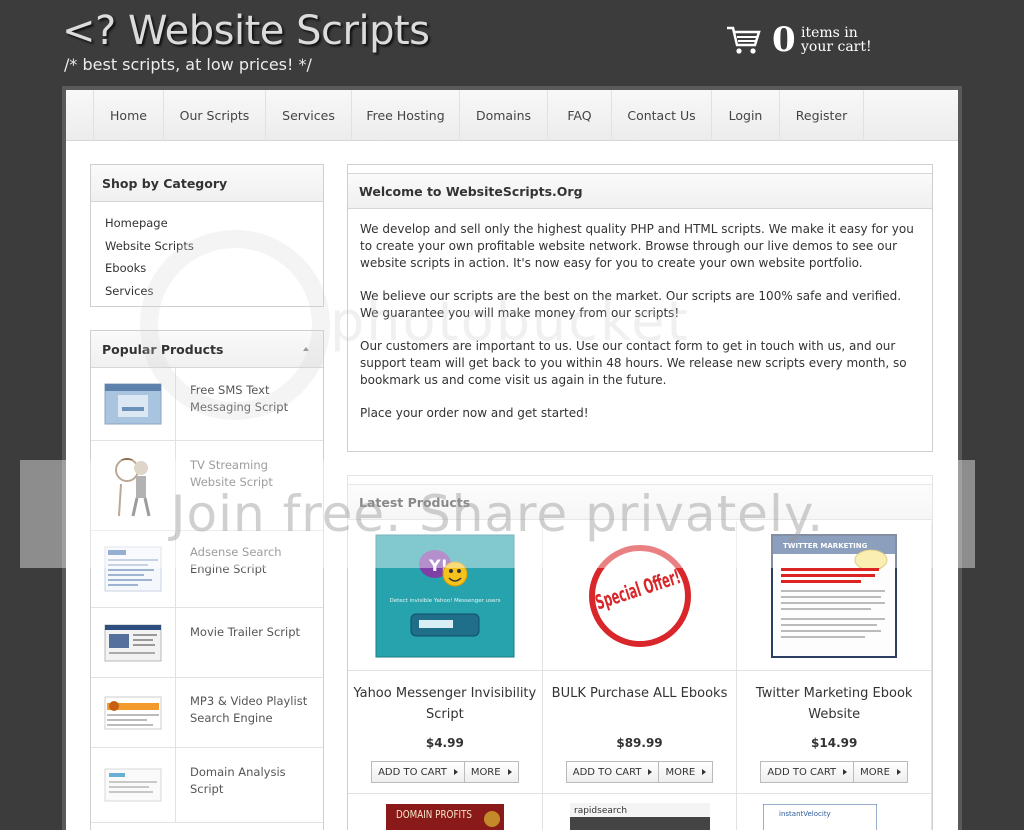 This screenshot has height=830, width=1024. Describe the element at coordinates (784, 40) in the screenshot. I see `cart-count: 0` at that location.